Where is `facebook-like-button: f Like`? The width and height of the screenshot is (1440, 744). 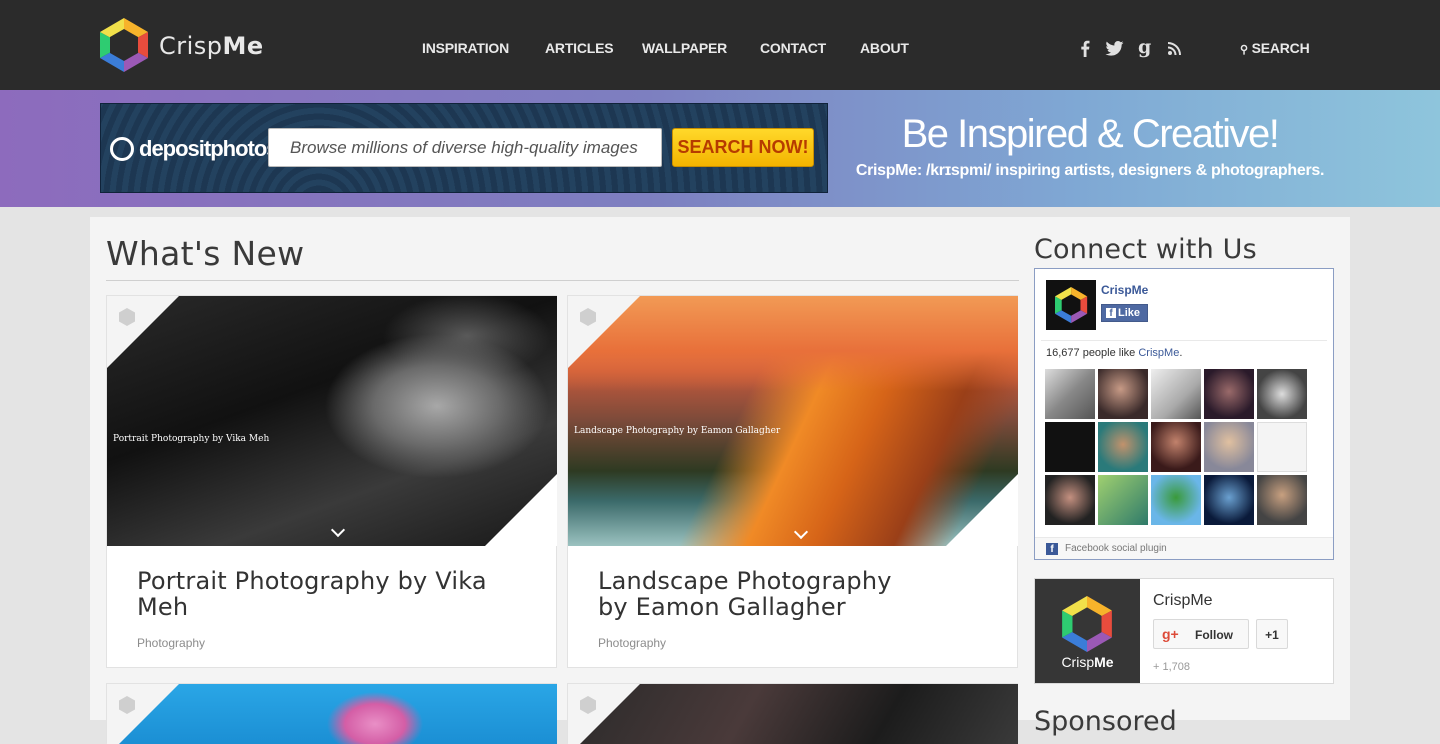 facebook-like-button: f Like is located at coordinates (1124, 313).